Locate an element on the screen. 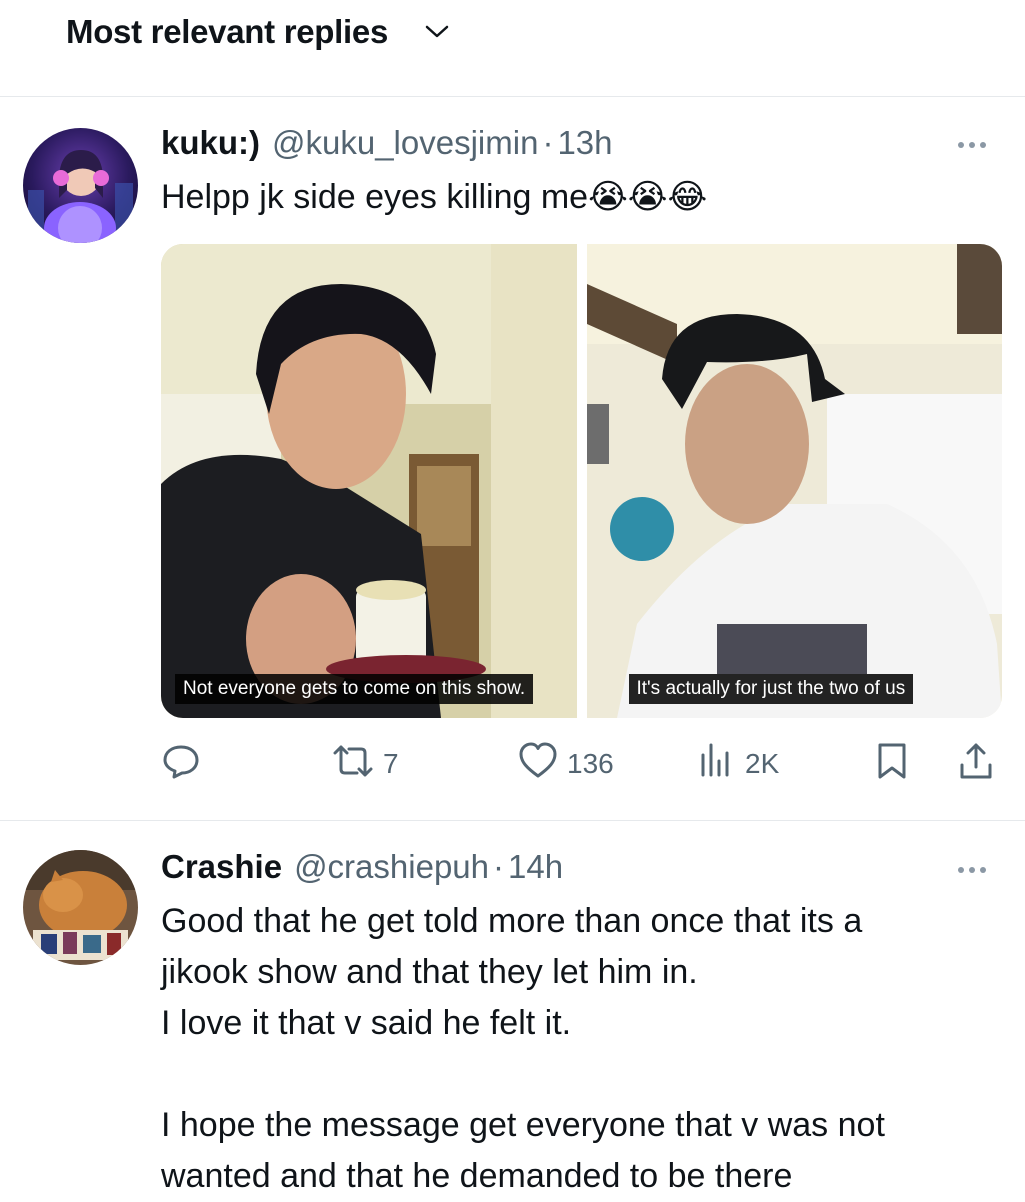  chevron-down-icon is located at coordinates (437, 32).